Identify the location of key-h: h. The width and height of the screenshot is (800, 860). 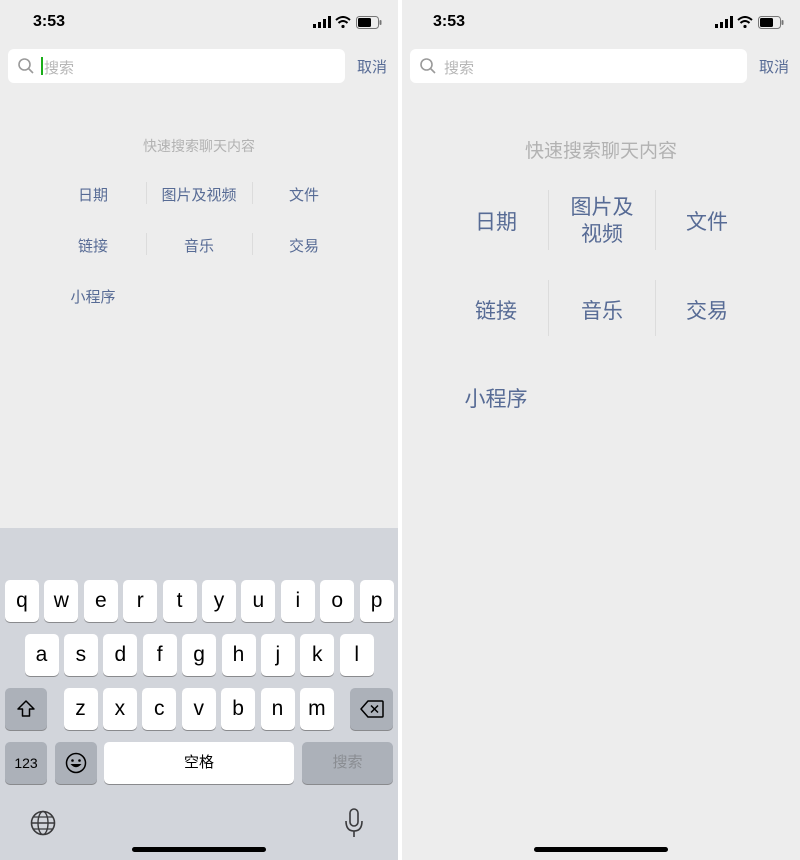
(238, 655).